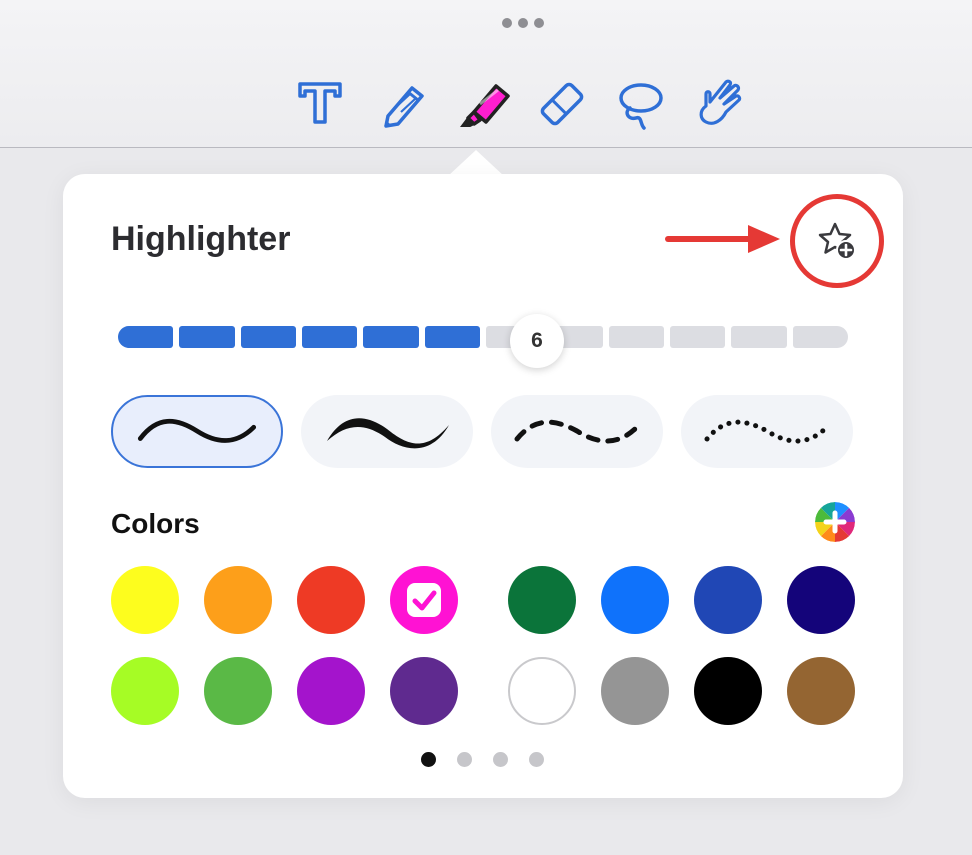 This screenshot has width=972, height=855. I want to click on stroke-style-calligraphy, so click(387, 431).